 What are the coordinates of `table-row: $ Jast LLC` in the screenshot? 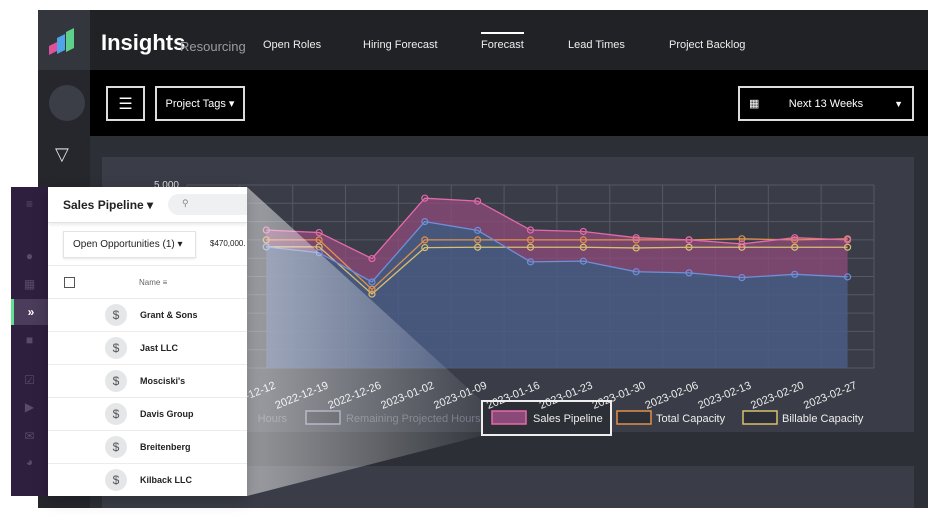 It's located at (147, 347).